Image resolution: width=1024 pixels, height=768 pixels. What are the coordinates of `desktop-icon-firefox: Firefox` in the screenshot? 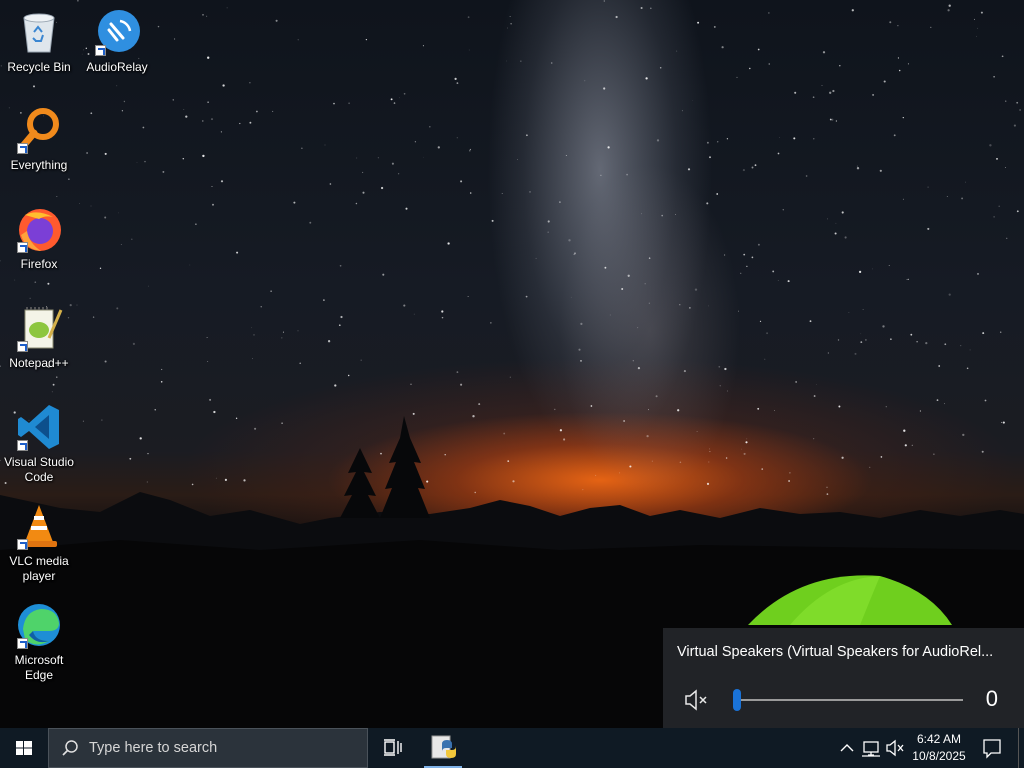 It's located at (39, 238).